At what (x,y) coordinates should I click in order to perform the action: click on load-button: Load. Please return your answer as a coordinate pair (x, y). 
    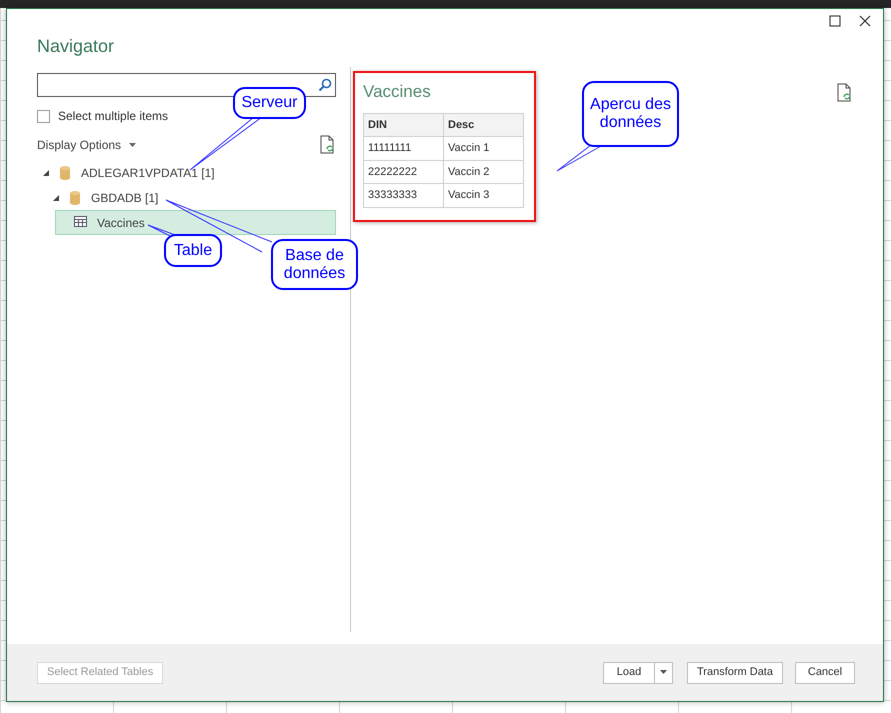
    Looking at the image, I should click on (628, 673).